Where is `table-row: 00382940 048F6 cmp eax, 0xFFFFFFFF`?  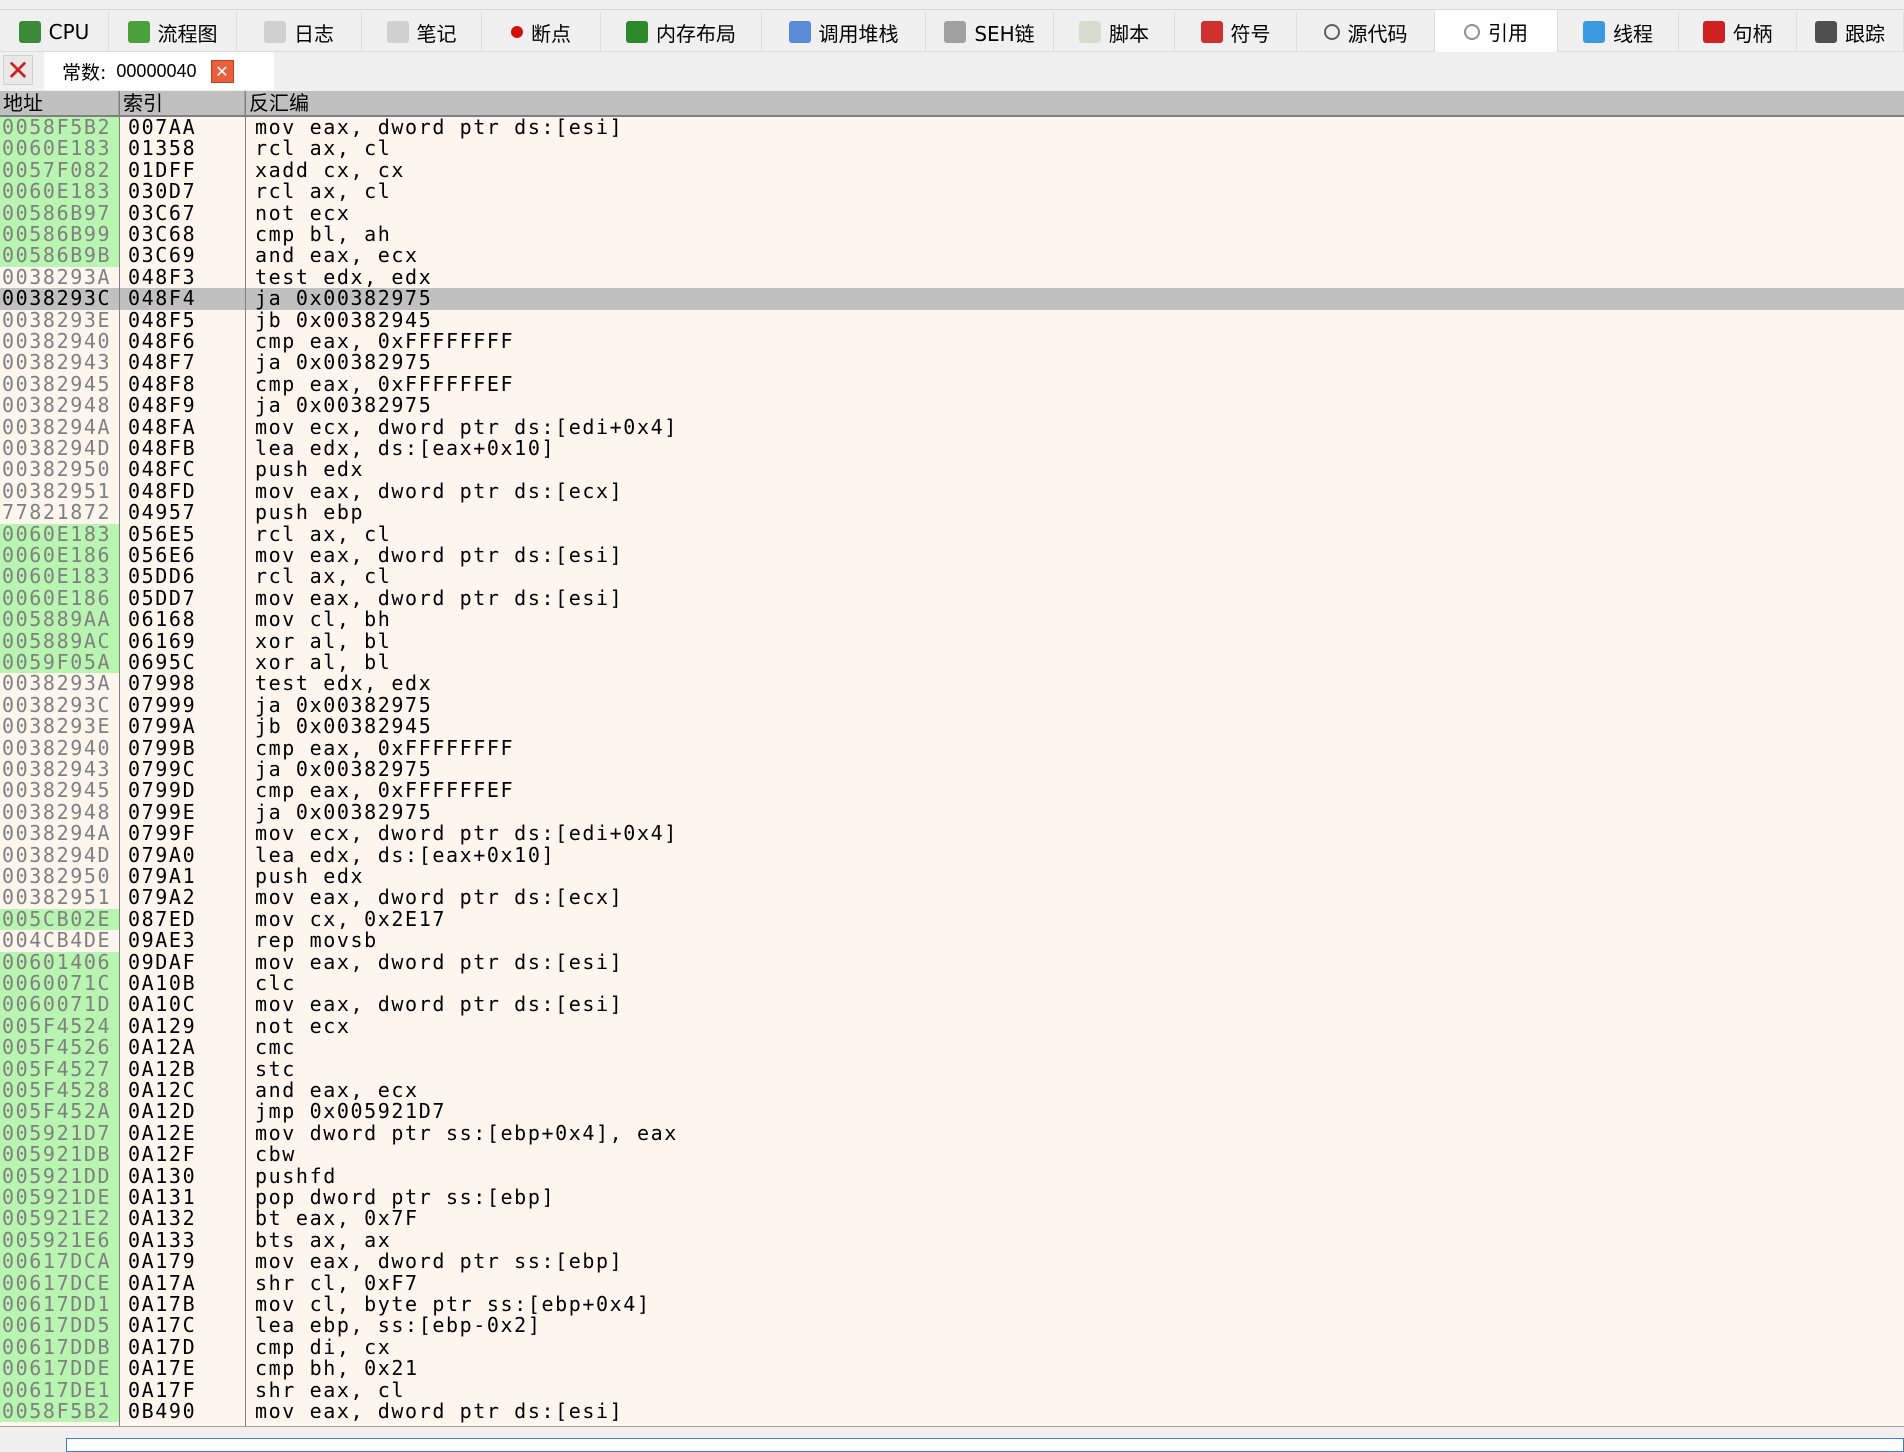
table-row: 00382940 048F6 cmp eax, 0xFFFFFFFF is located at coordinates (952, 341).